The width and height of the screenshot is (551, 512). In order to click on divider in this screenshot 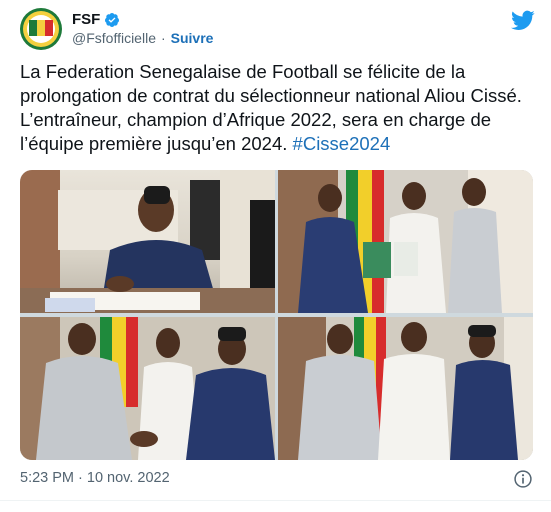, I will do `click(275, 500)`.